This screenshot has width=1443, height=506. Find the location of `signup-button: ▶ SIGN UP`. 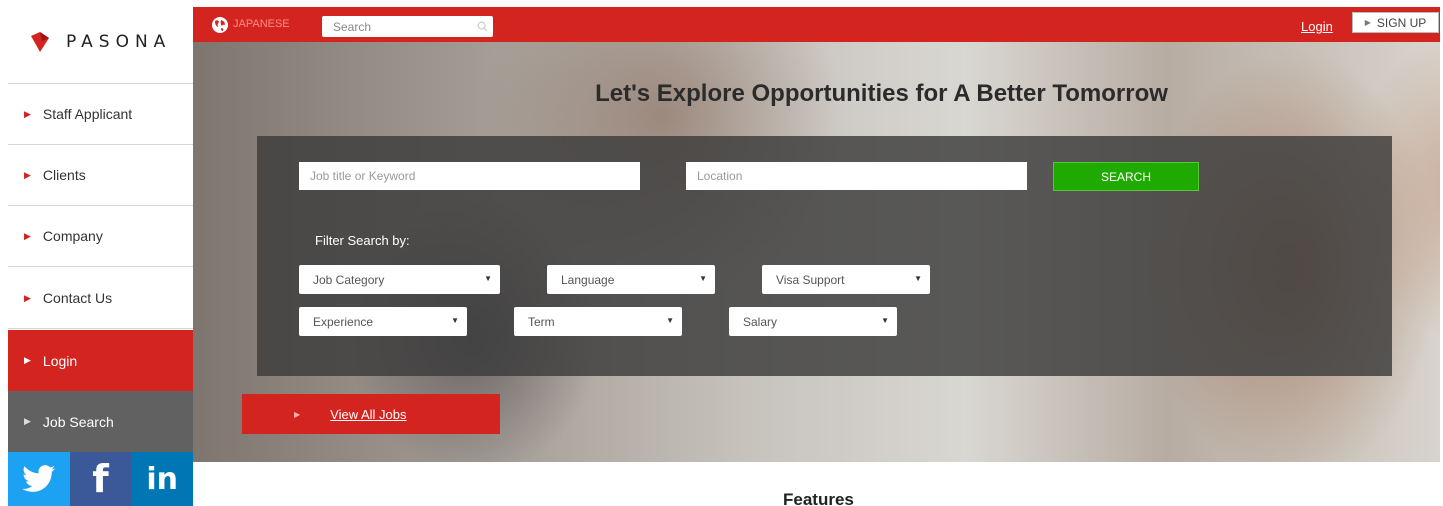

signup-button: ▶ SIGN UP is located at coordinates (1395, 22).